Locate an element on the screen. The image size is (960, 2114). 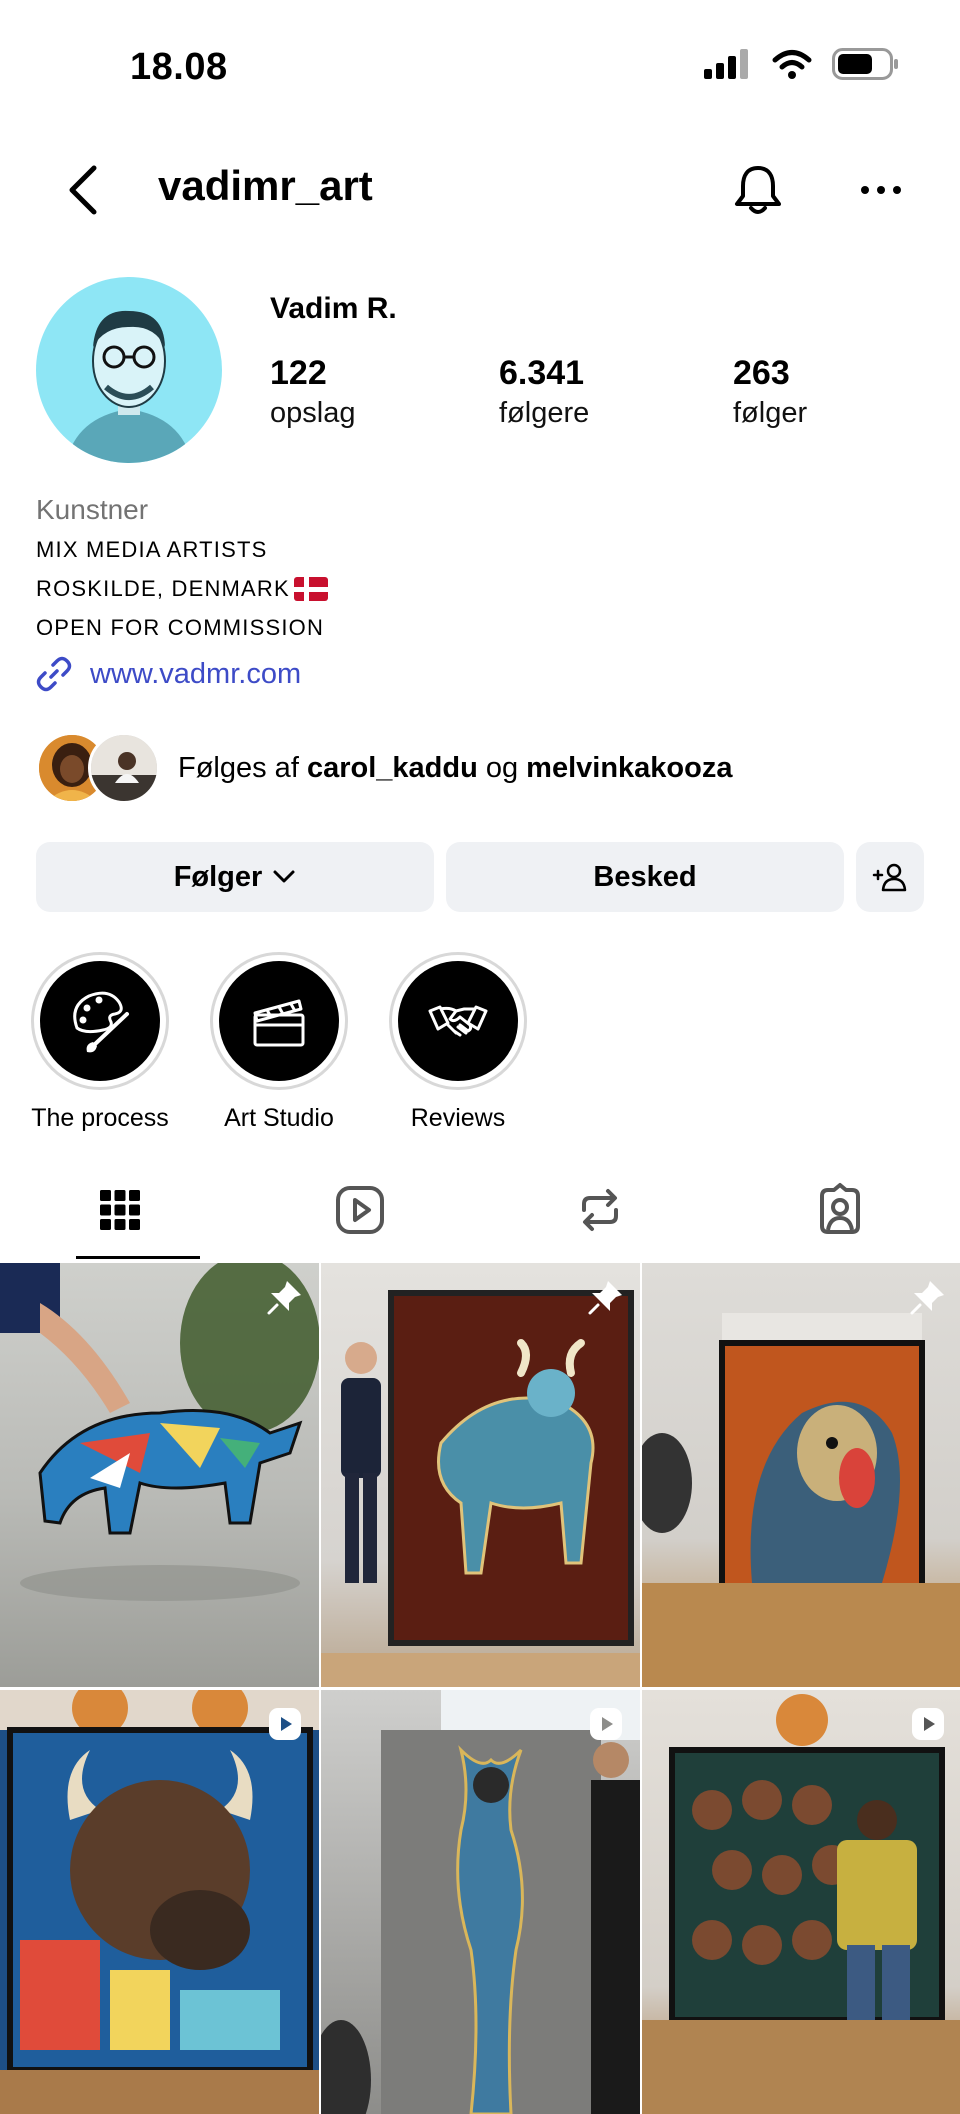
post-image-buffalo-painting is located at coordinates (159, 1902).